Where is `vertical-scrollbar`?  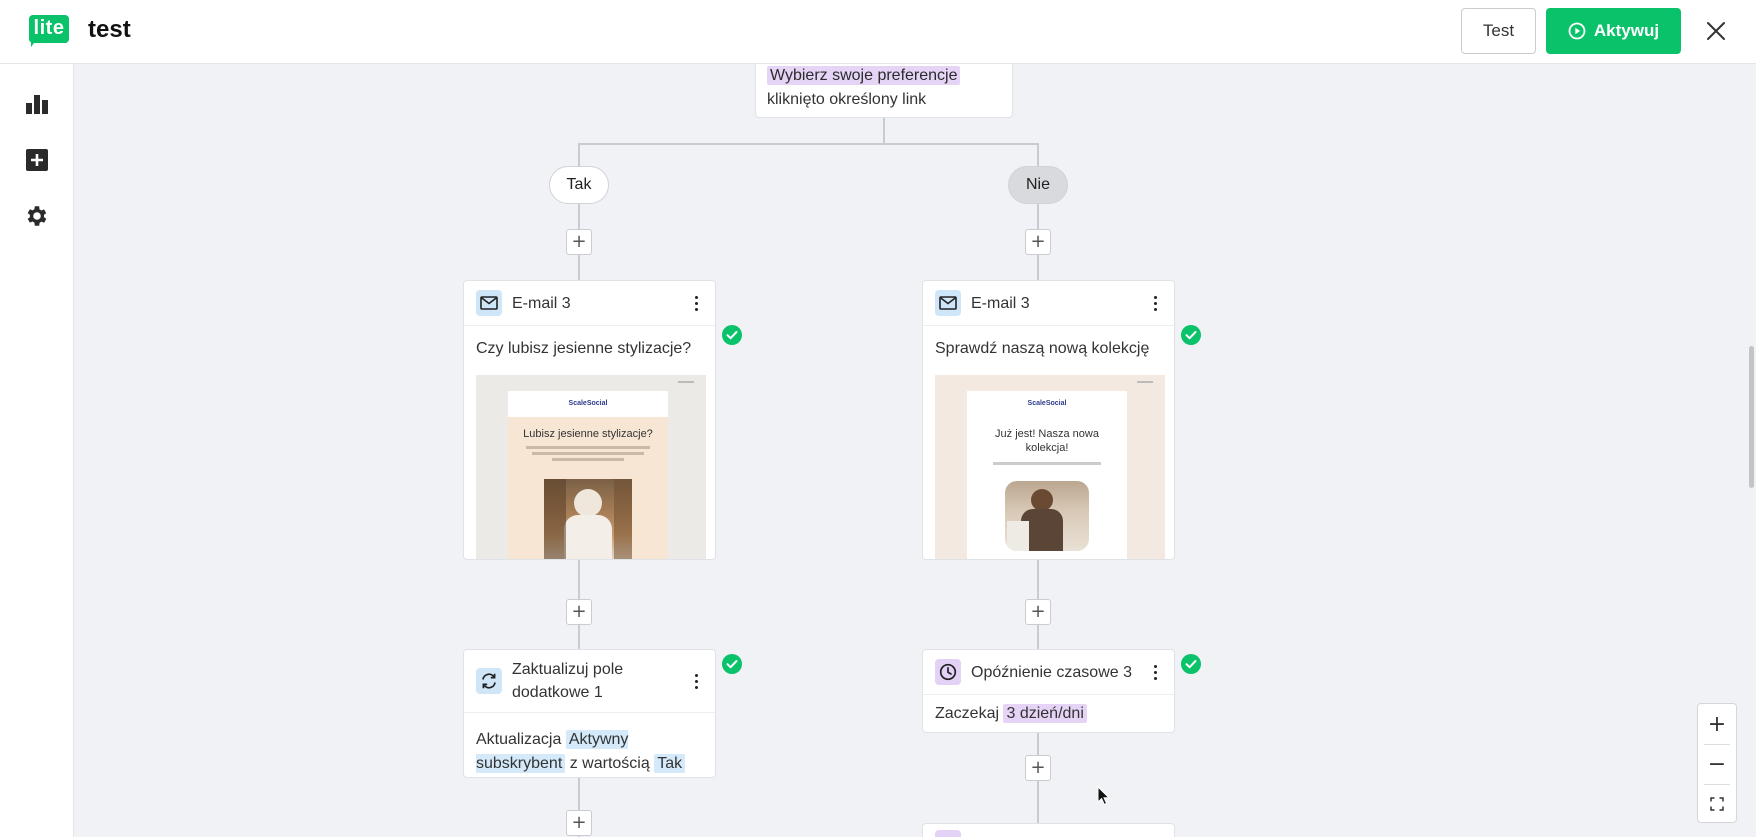 vertical-scrollbar is located at coordinates (1751, 417).